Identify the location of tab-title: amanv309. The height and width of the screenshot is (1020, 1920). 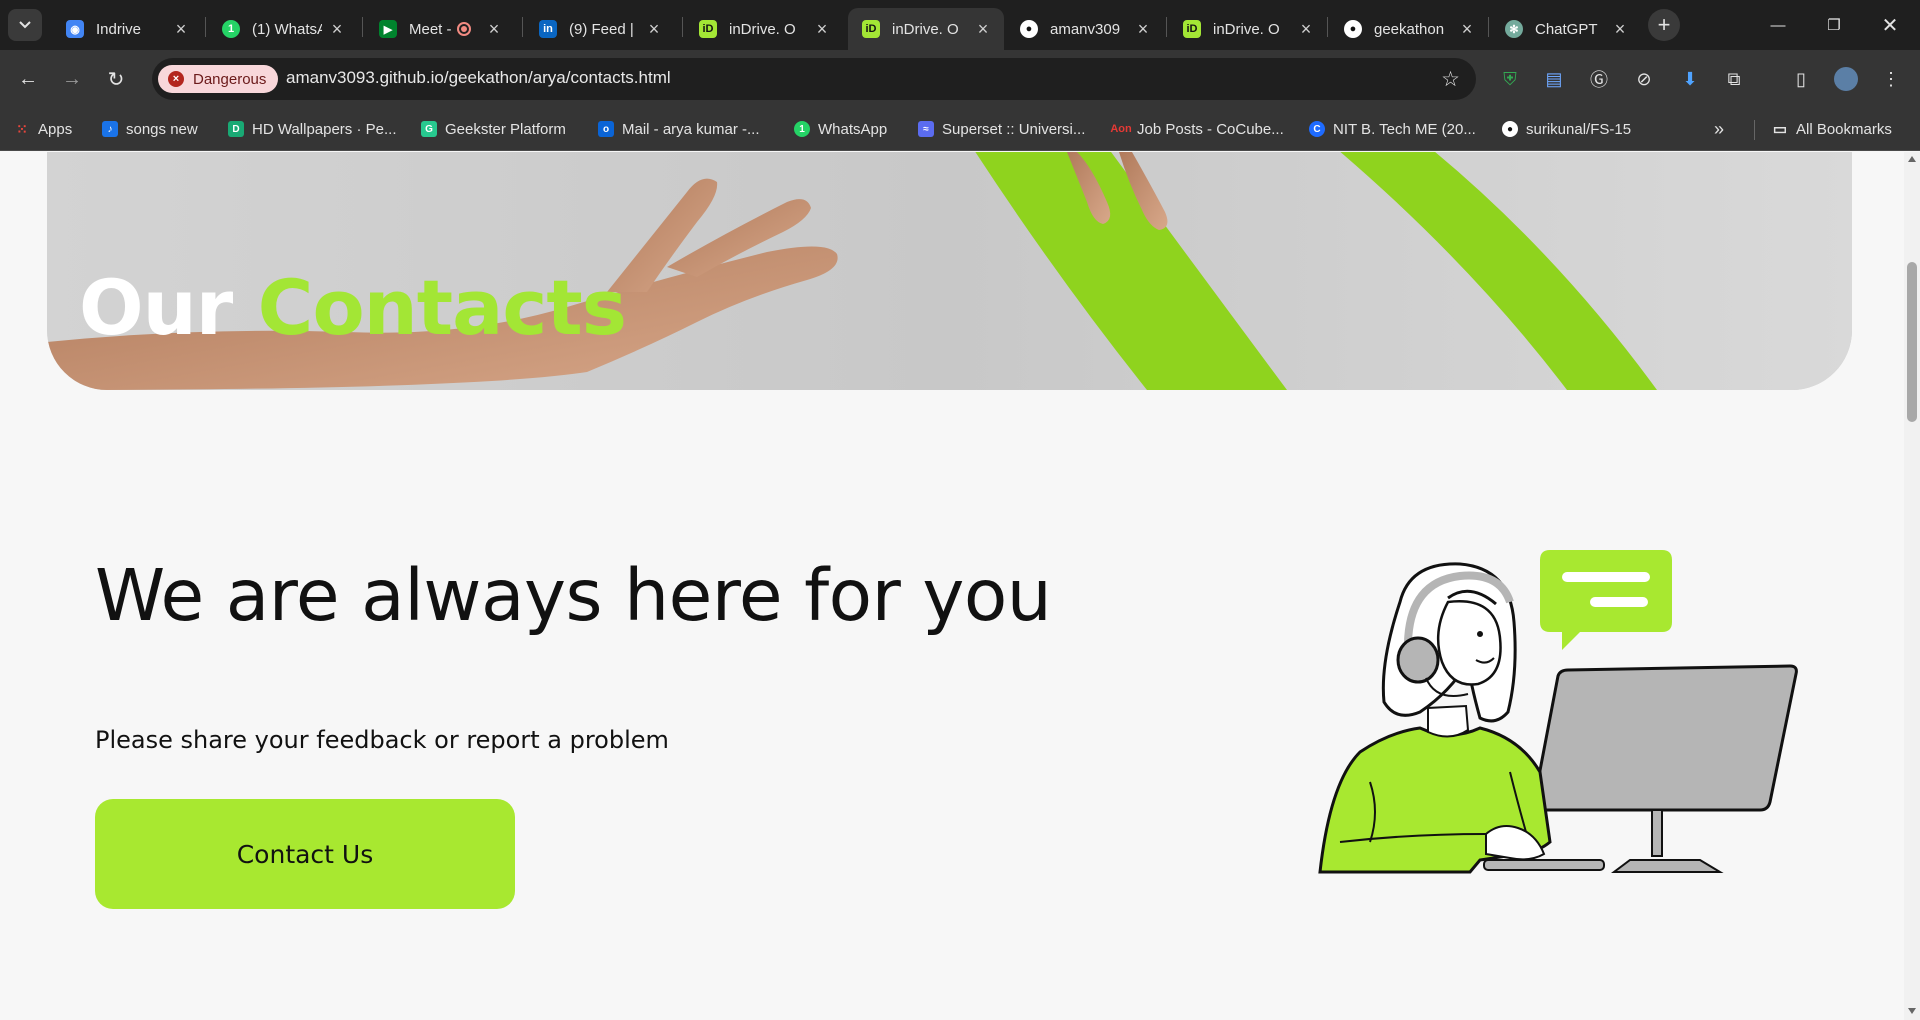
(1085, 29).